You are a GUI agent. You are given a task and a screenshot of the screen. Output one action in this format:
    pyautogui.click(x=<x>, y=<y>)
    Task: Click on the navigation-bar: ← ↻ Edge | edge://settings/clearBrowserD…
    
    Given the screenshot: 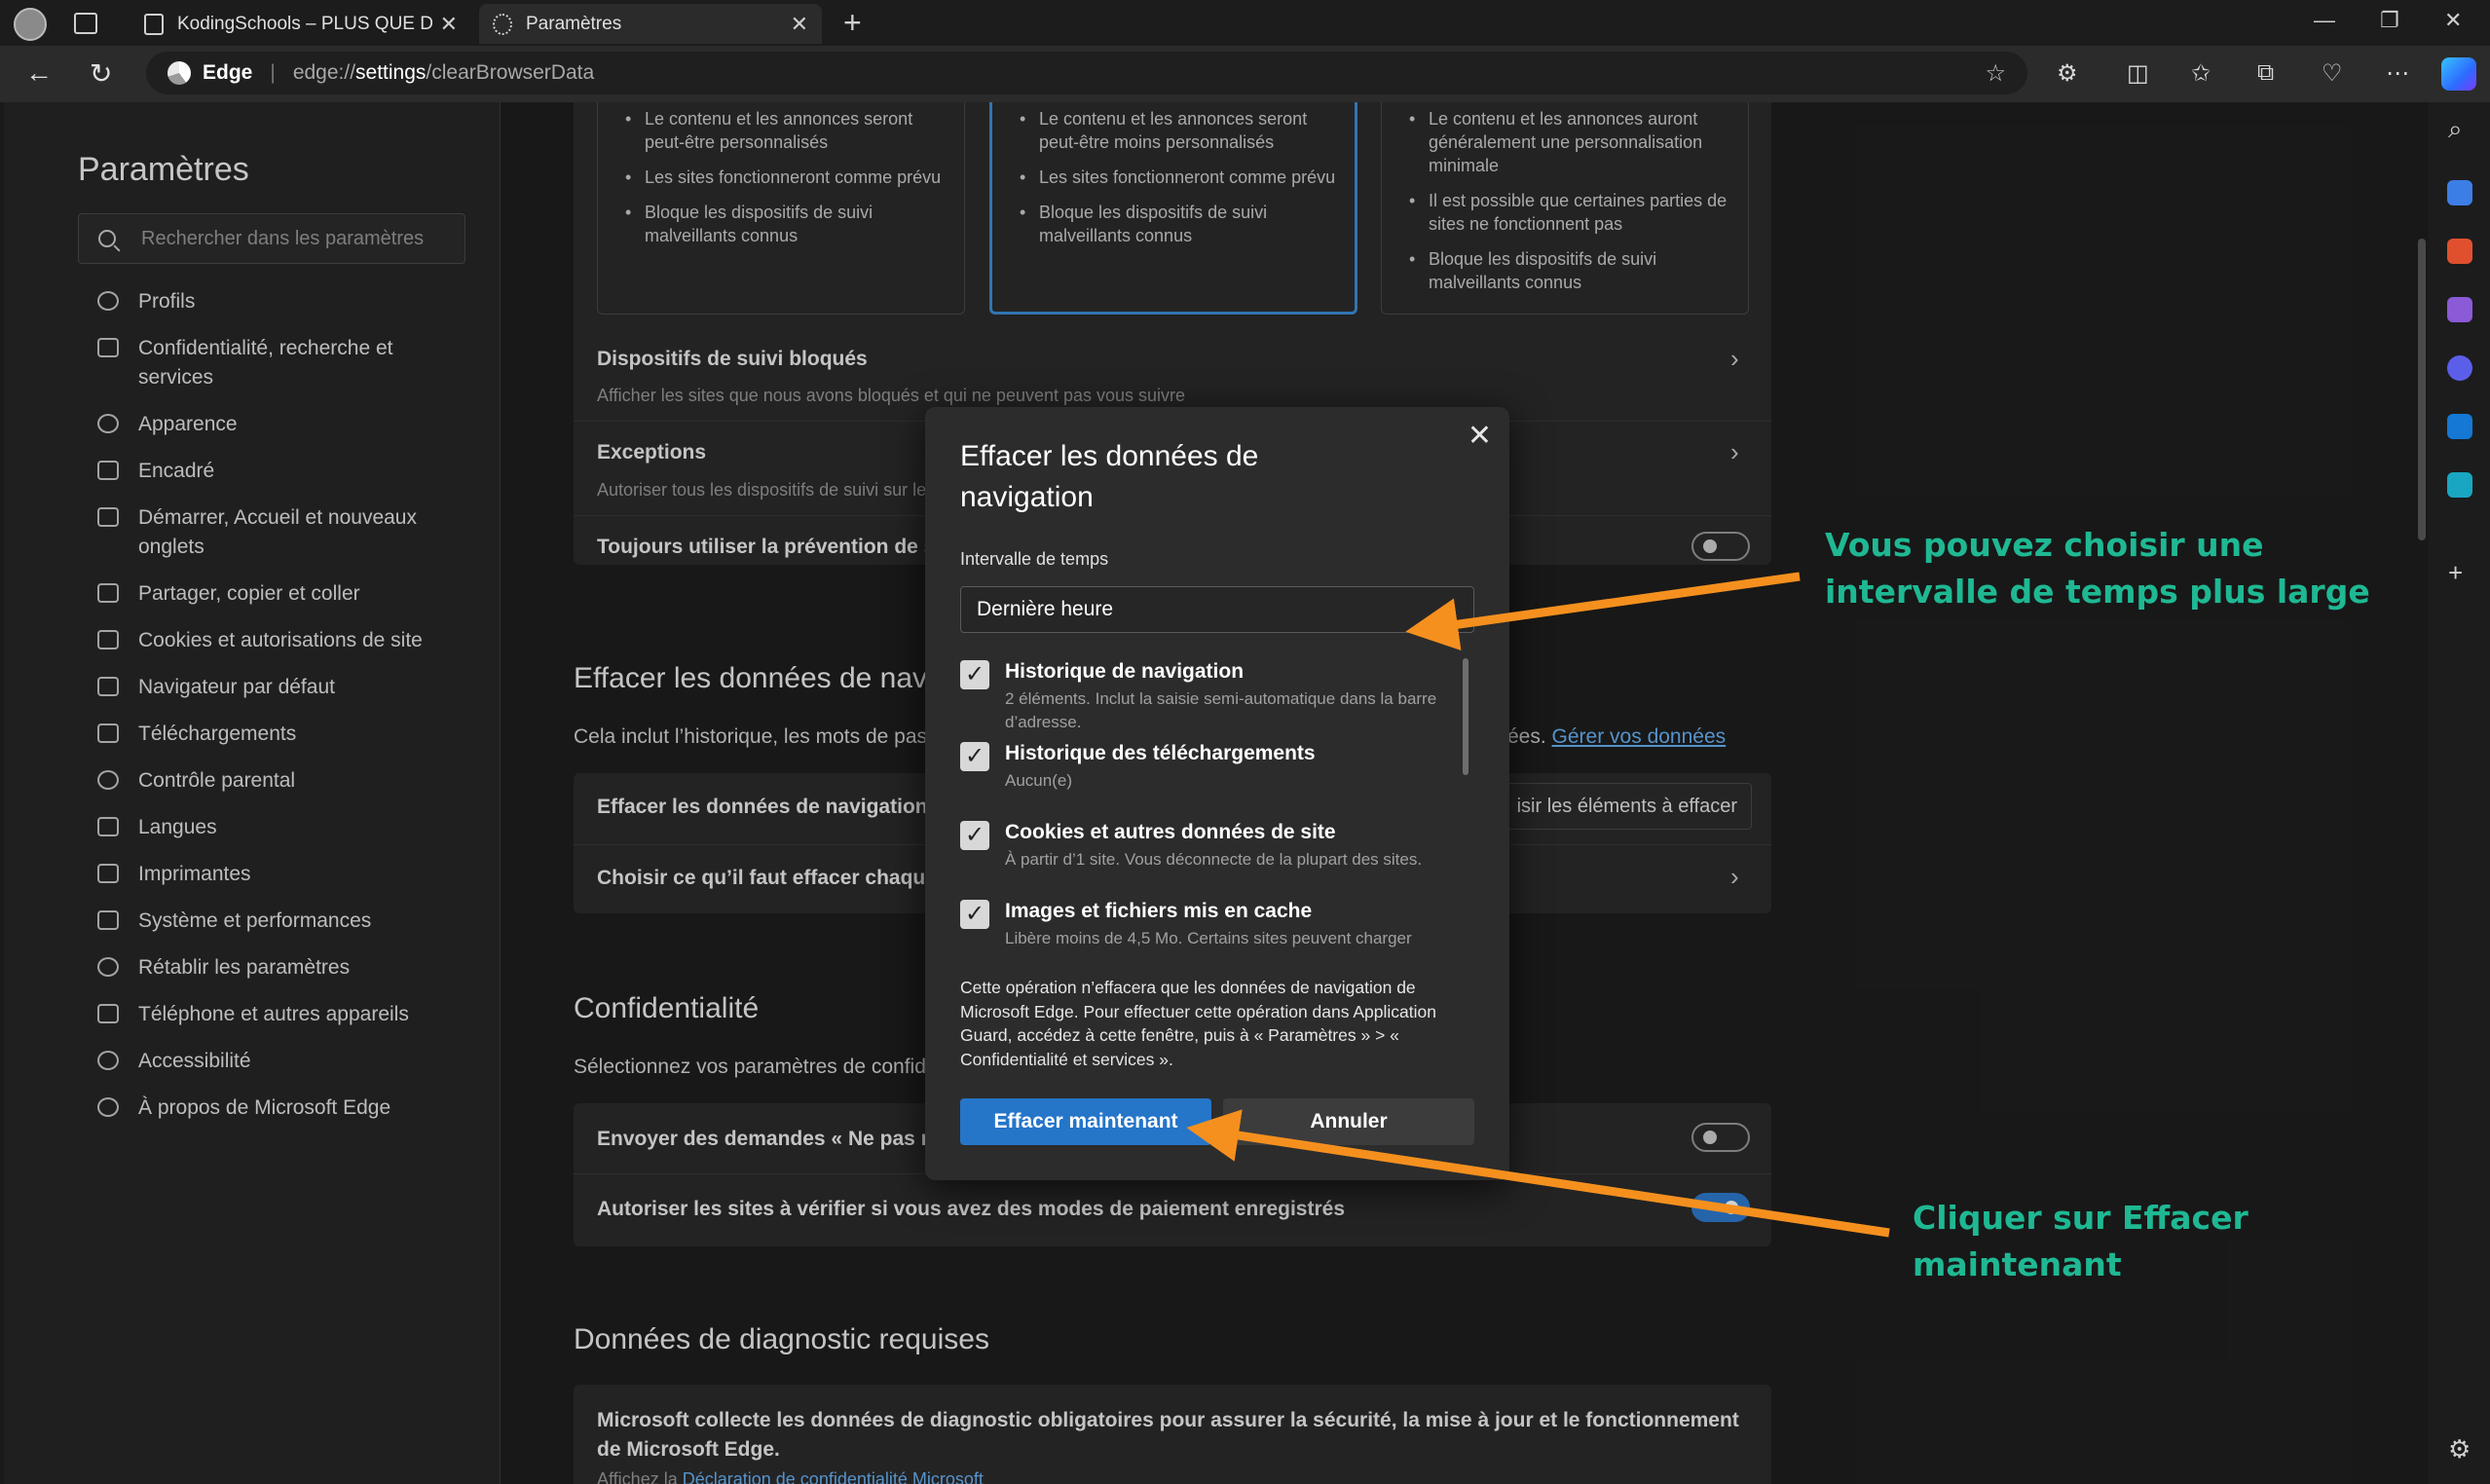 What is the action you would take?
    pyautogui.click(x=1245, y=74)
    